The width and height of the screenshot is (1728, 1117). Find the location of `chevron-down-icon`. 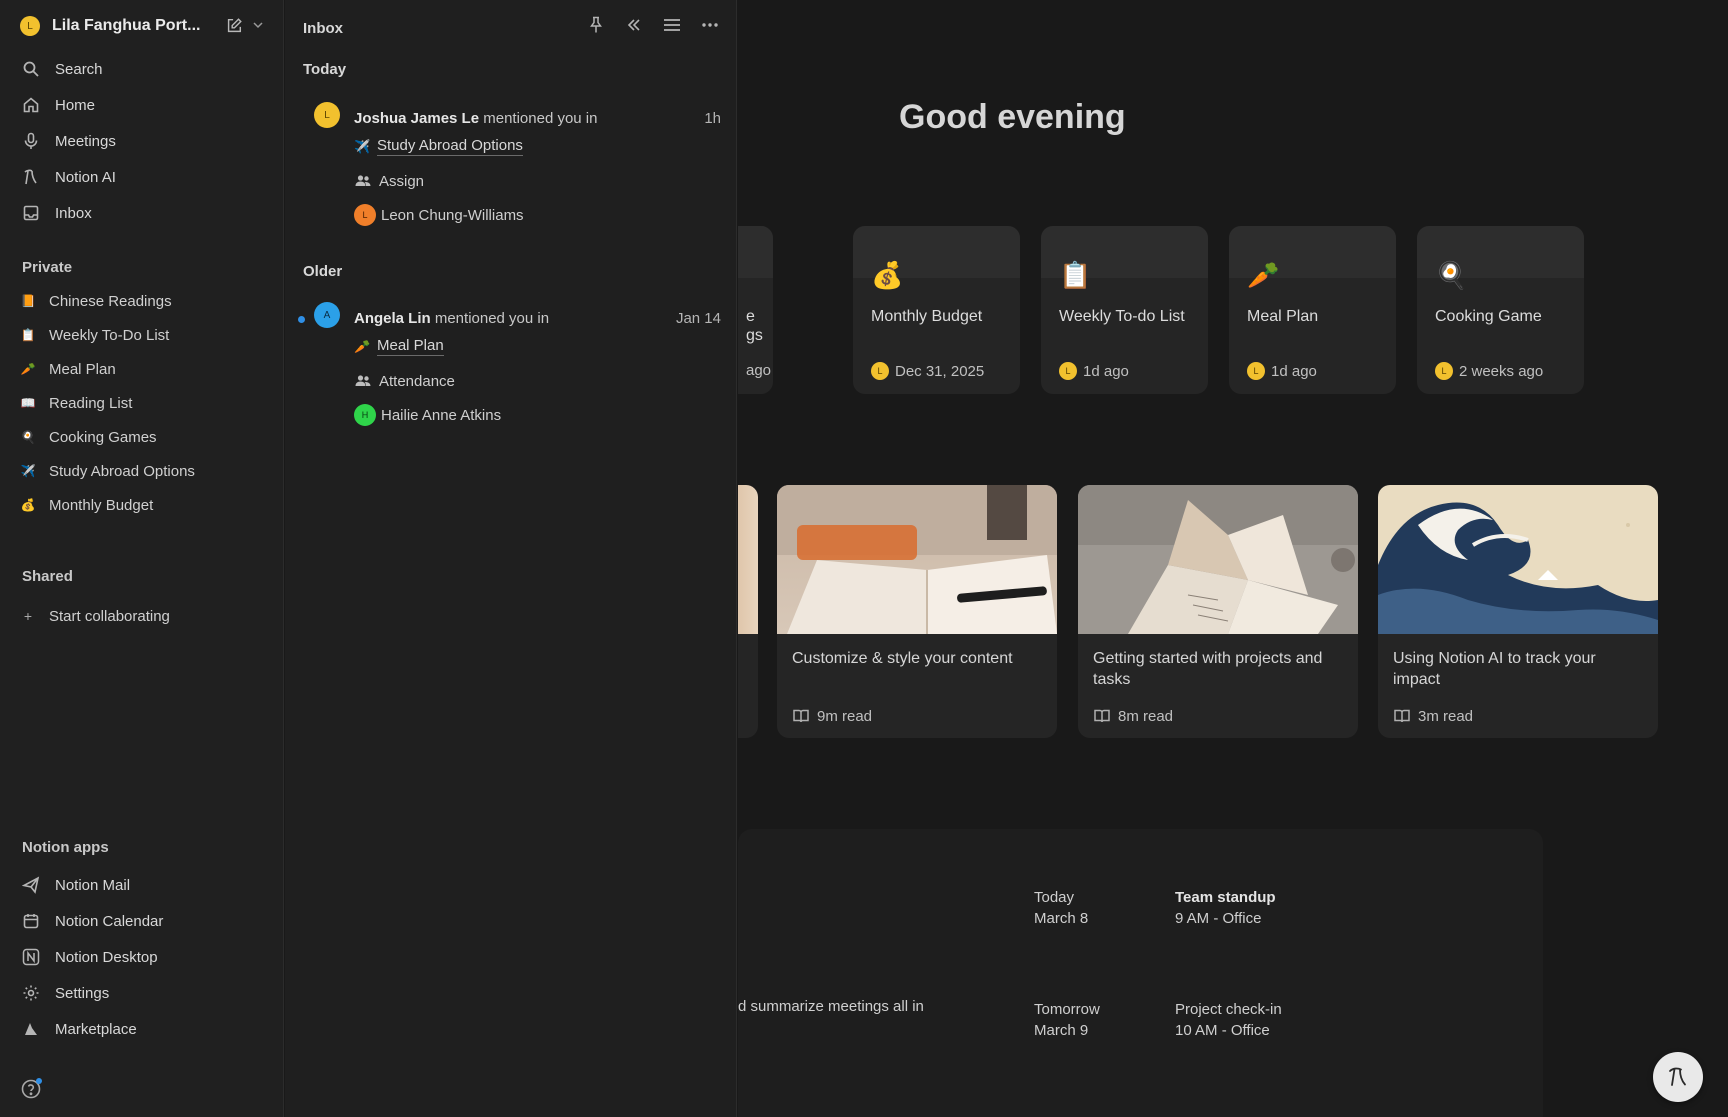

chevron-down-icon is located at coordinates (258, 25).